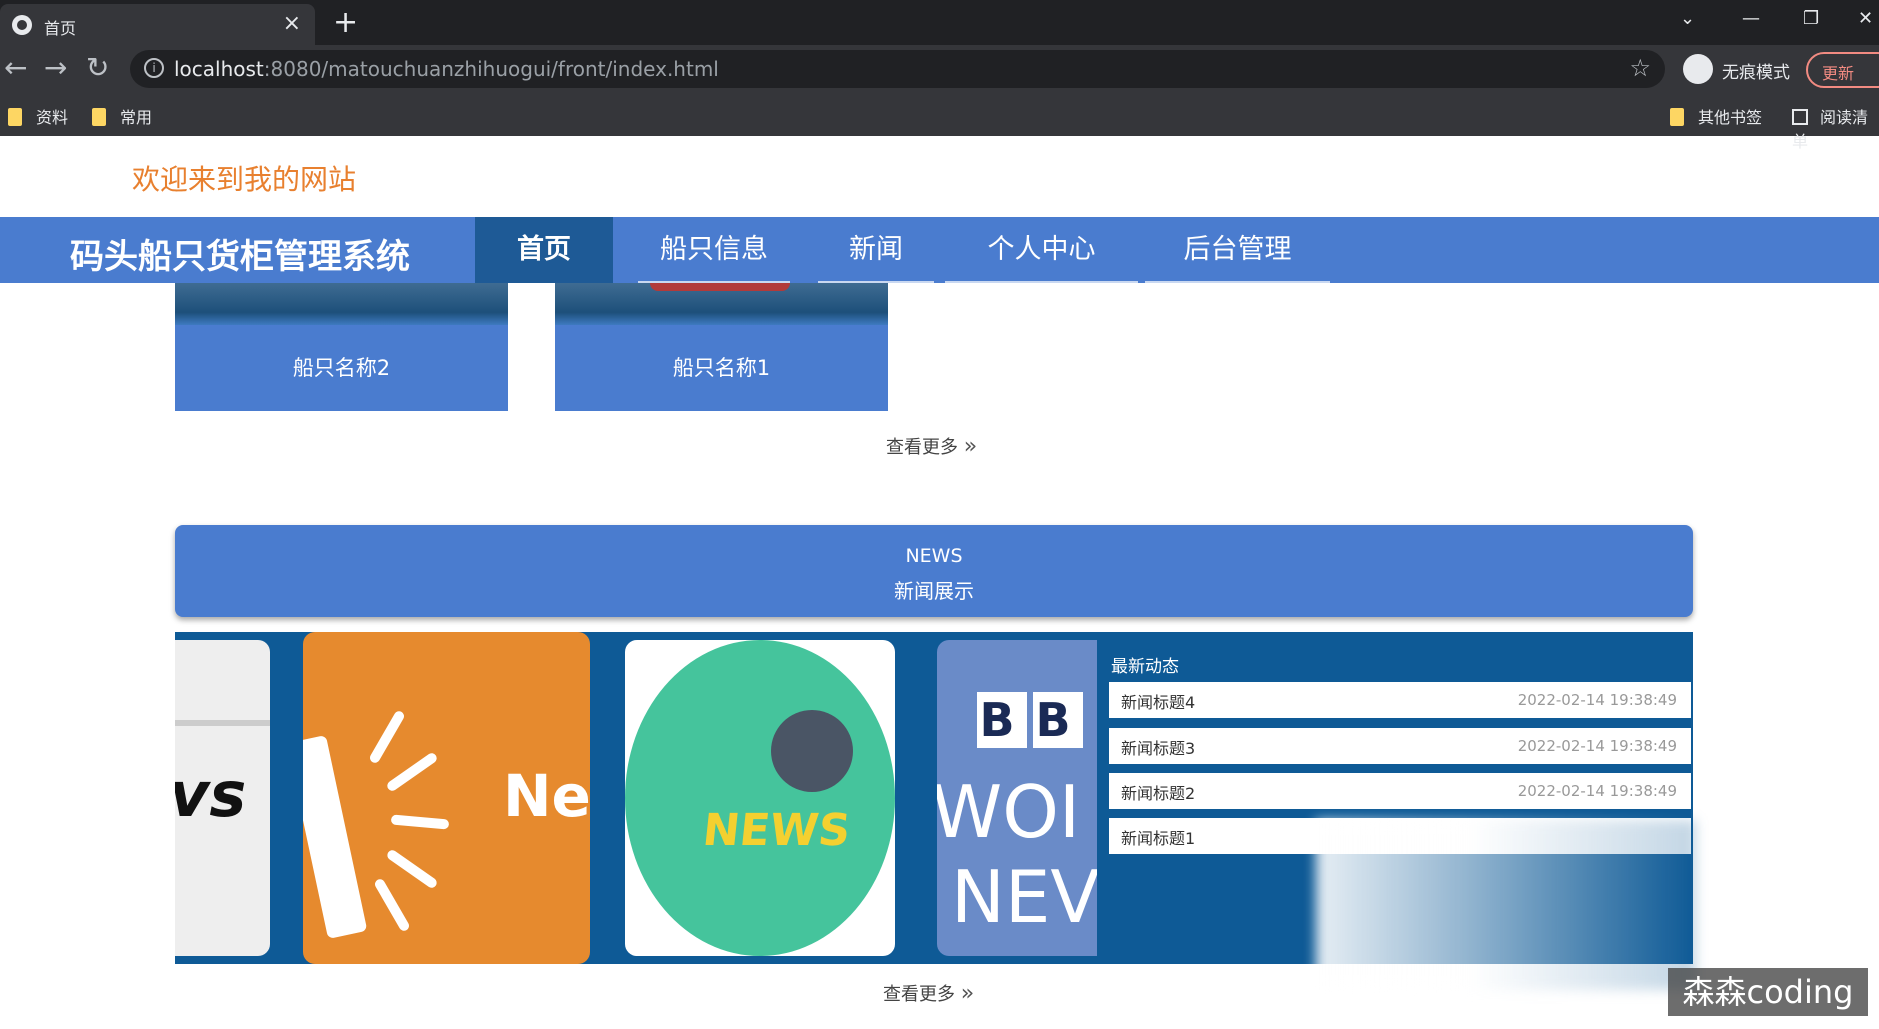  I want to click on ship-card: 船只名称2, so click(341, 347).